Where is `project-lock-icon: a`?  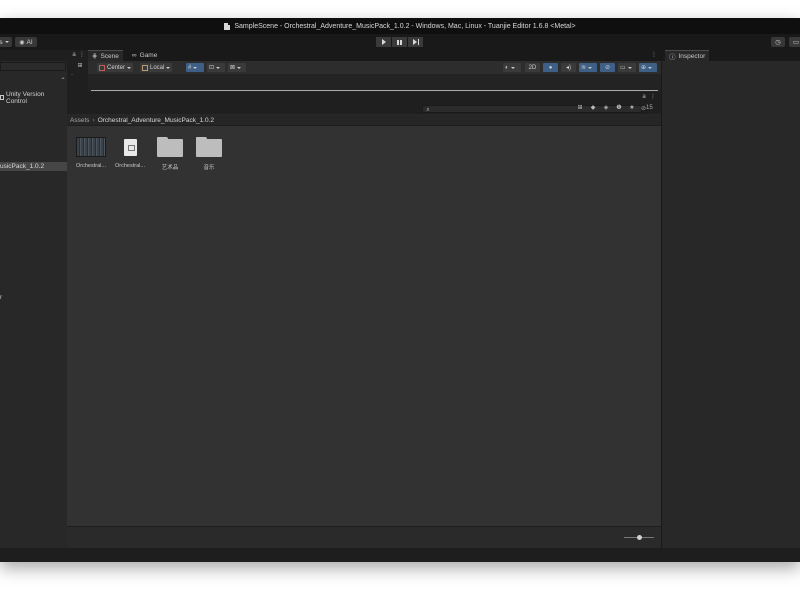 project-lock-icon: a is located at coordinates (644, 97).